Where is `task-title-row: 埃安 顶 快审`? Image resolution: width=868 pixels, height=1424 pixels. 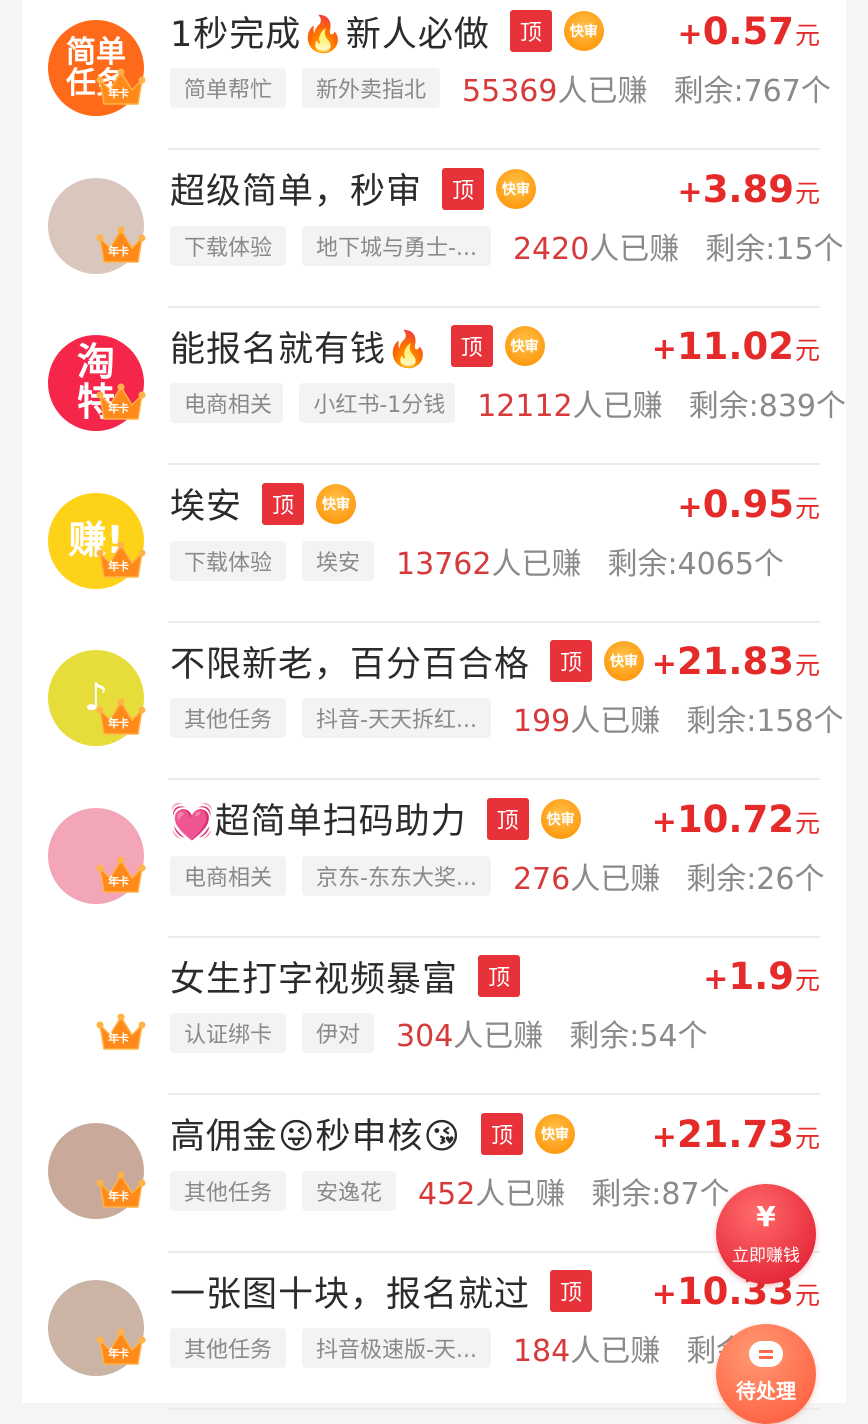 task-title-row: 埃安 顶 快审 is located at coordinates (263, 504).